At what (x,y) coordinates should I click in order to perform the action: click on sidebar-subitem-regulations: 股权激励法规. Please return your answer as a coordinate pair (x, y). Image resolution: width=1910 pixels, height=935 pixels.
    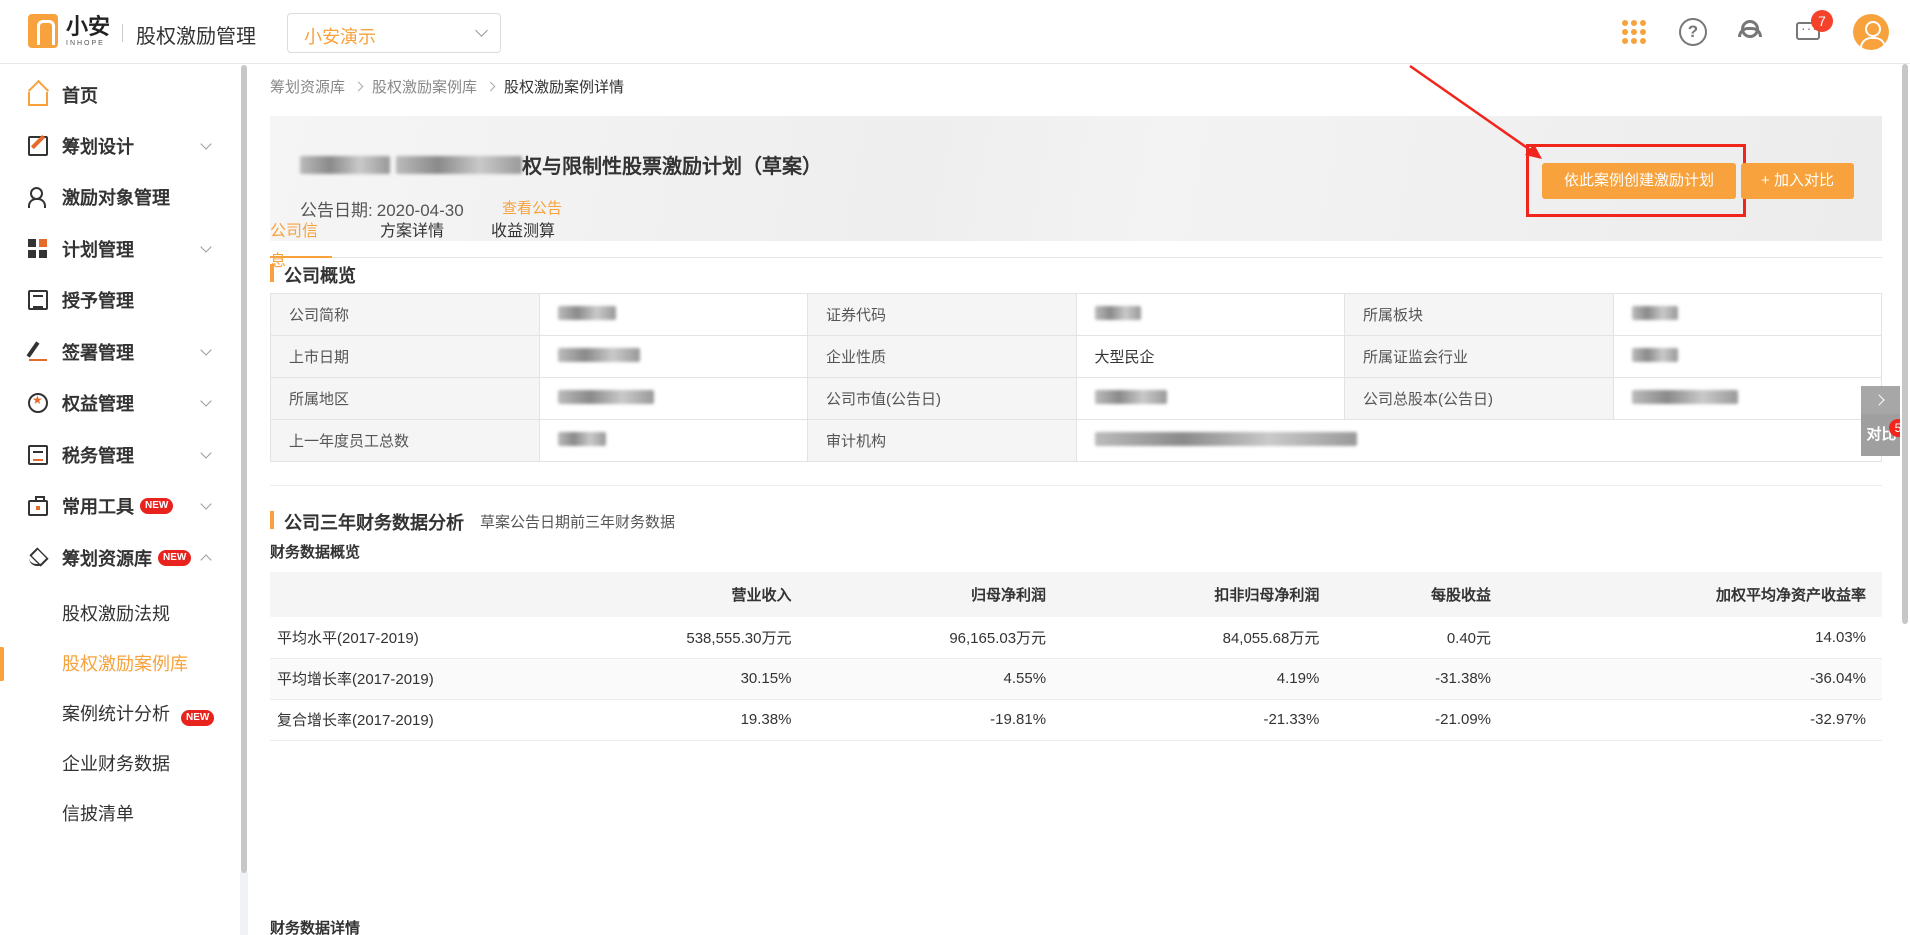
    Looking at the image, I should click on (120, 614).